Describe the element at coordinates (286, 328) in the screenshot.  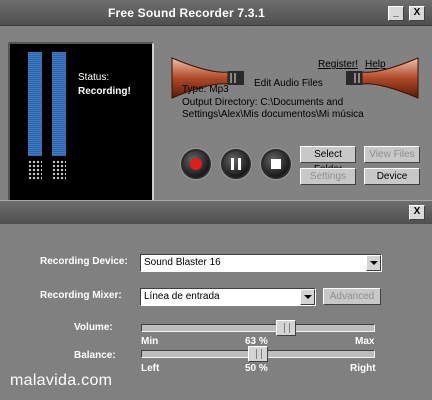
I see `volume-slider-thumb` at that location.